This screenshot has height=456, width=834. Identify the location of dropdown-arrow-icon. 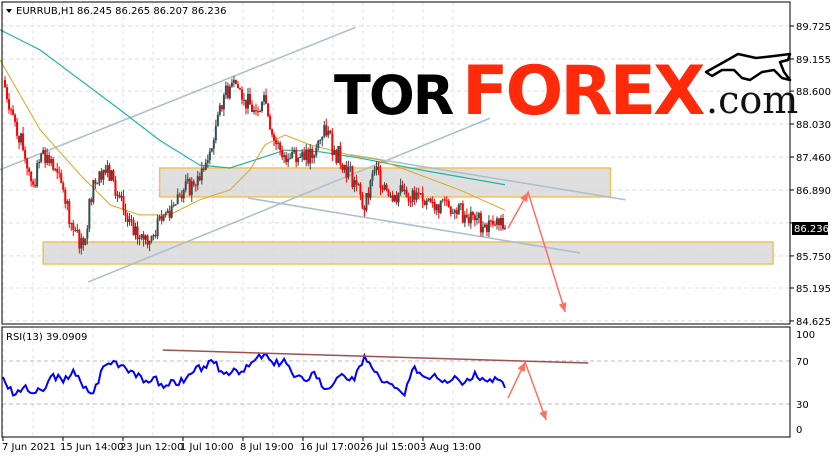
(9, 11).